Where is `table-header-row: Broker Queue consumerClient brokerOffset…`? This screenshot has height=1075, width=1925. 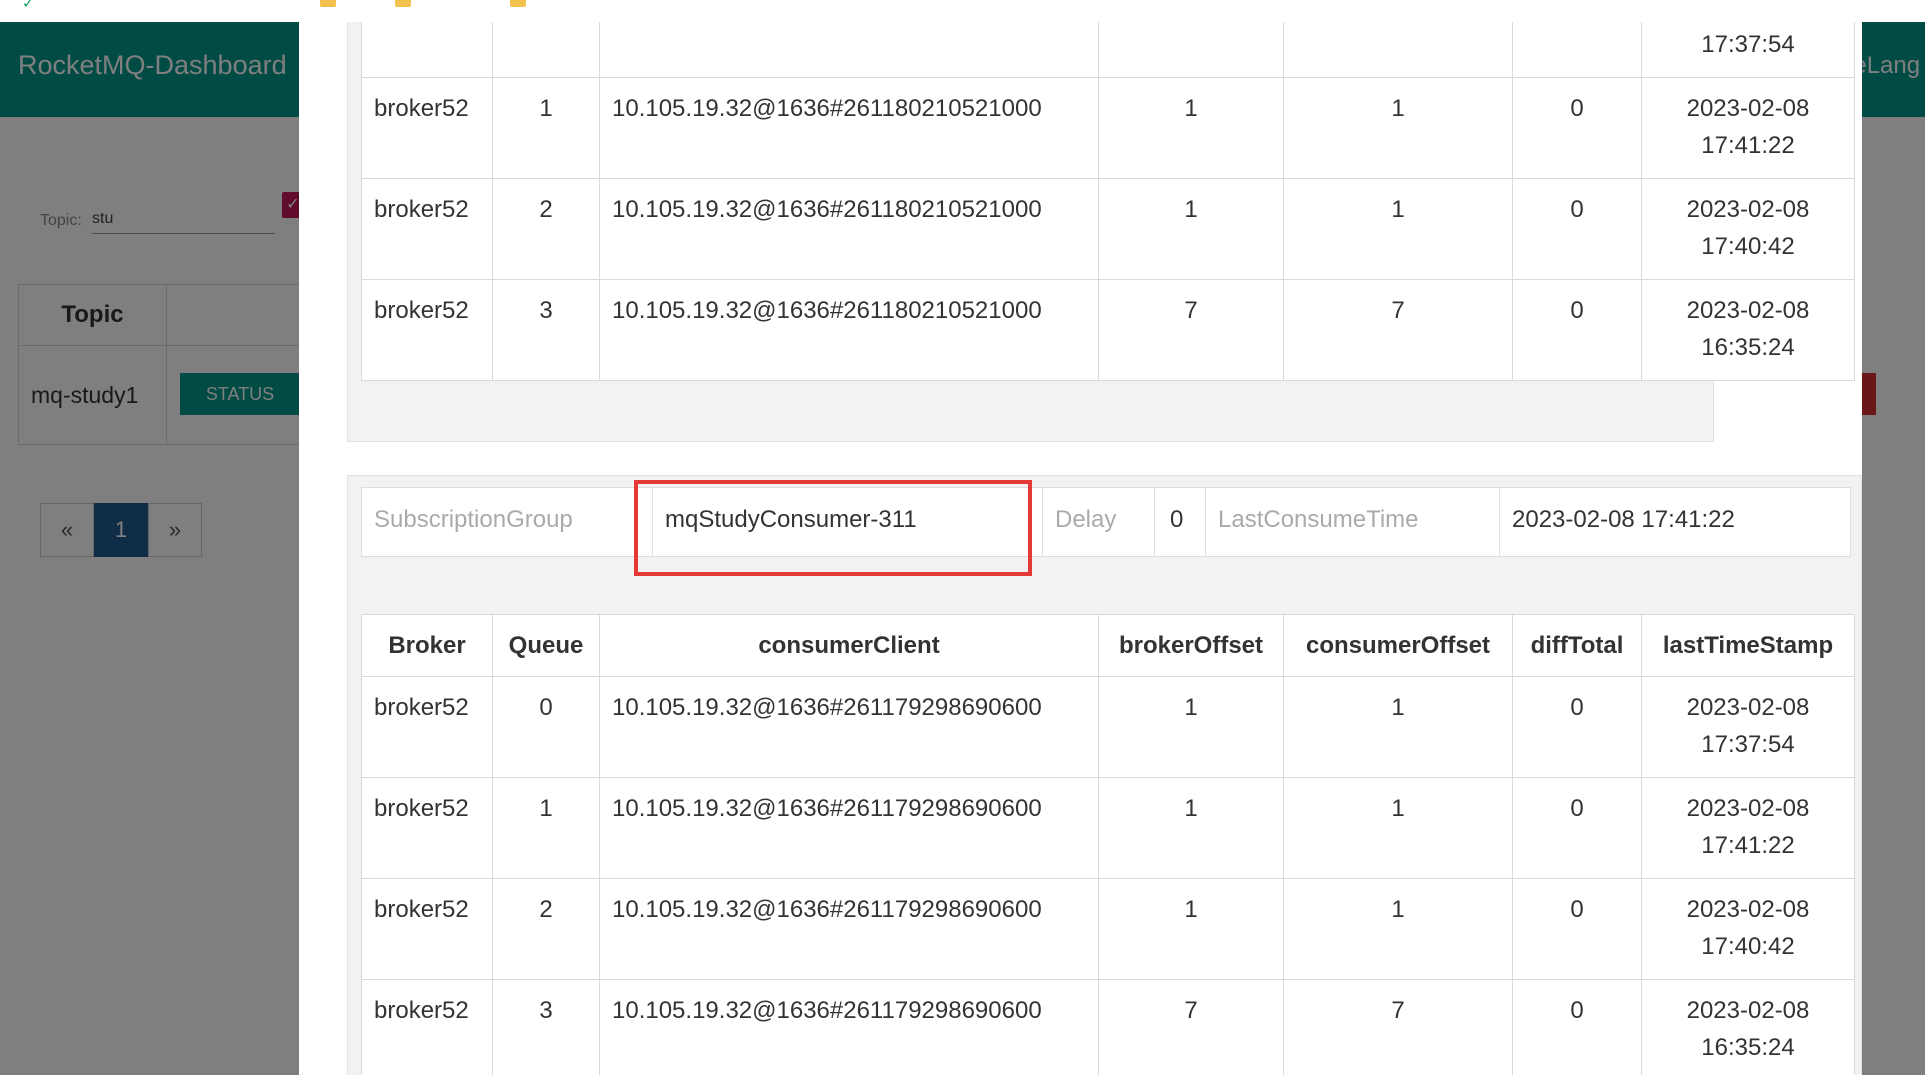 table-header-row: Broker Queue consumerClient brokerOffset… is located at coordinates (1108, 645).